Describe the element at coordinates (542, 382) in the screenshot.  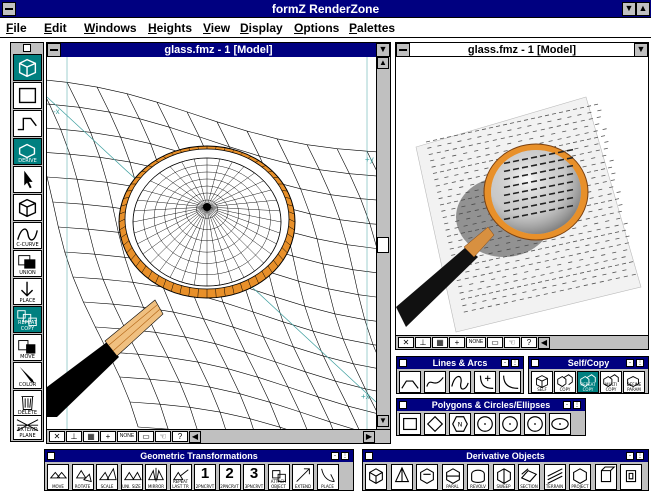
I see `tool-self: SELF` at that location.